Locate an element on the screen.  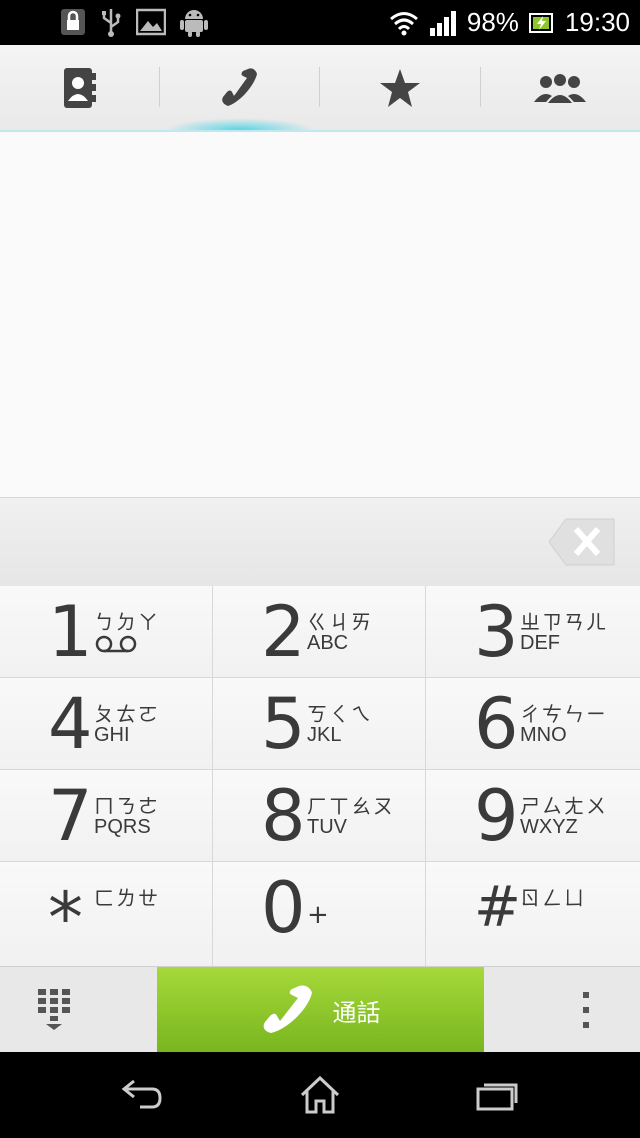
key-letters: MNO is located at coordinates (543, 735).